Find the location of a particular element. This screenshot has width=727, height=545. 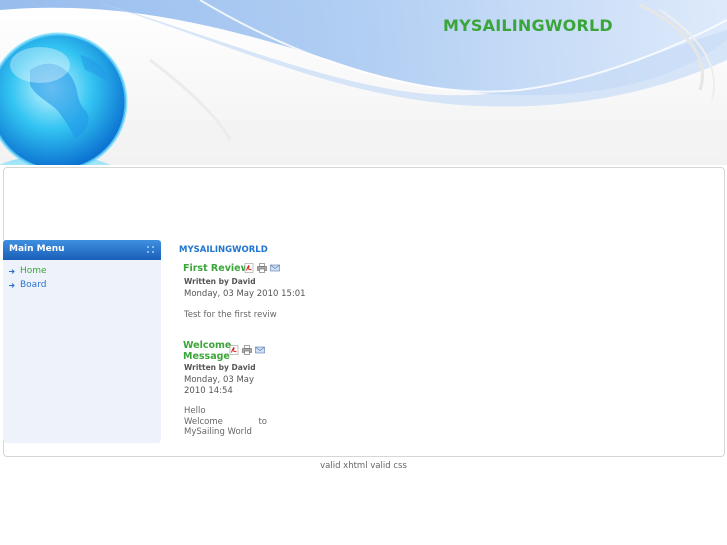

article-title-welcome-message: Welcome Message is located at coordinates (207, 351).